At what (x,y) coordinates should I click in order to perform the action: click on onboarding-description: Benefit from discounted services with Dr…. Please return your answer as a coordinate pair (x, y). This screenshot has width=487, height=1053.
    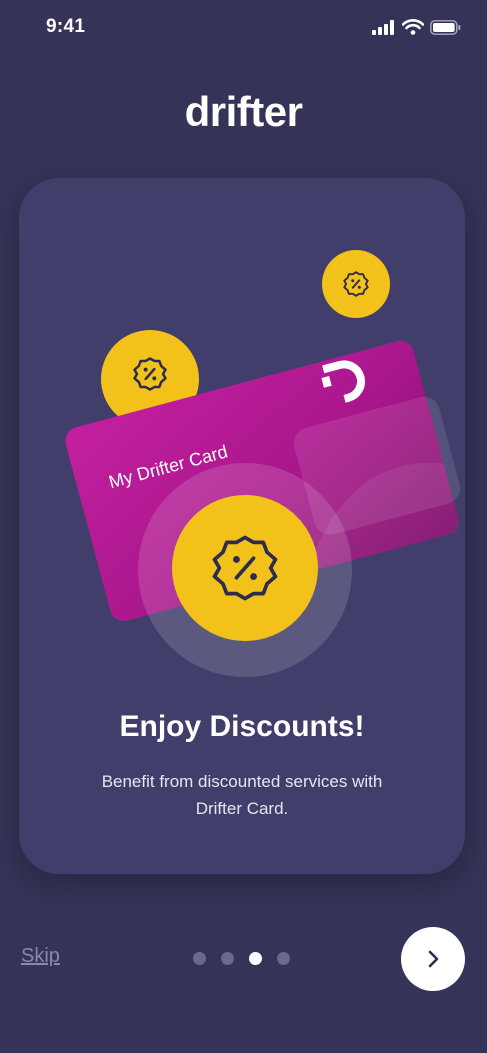
    Looking at the image, I should click on (242, 795).